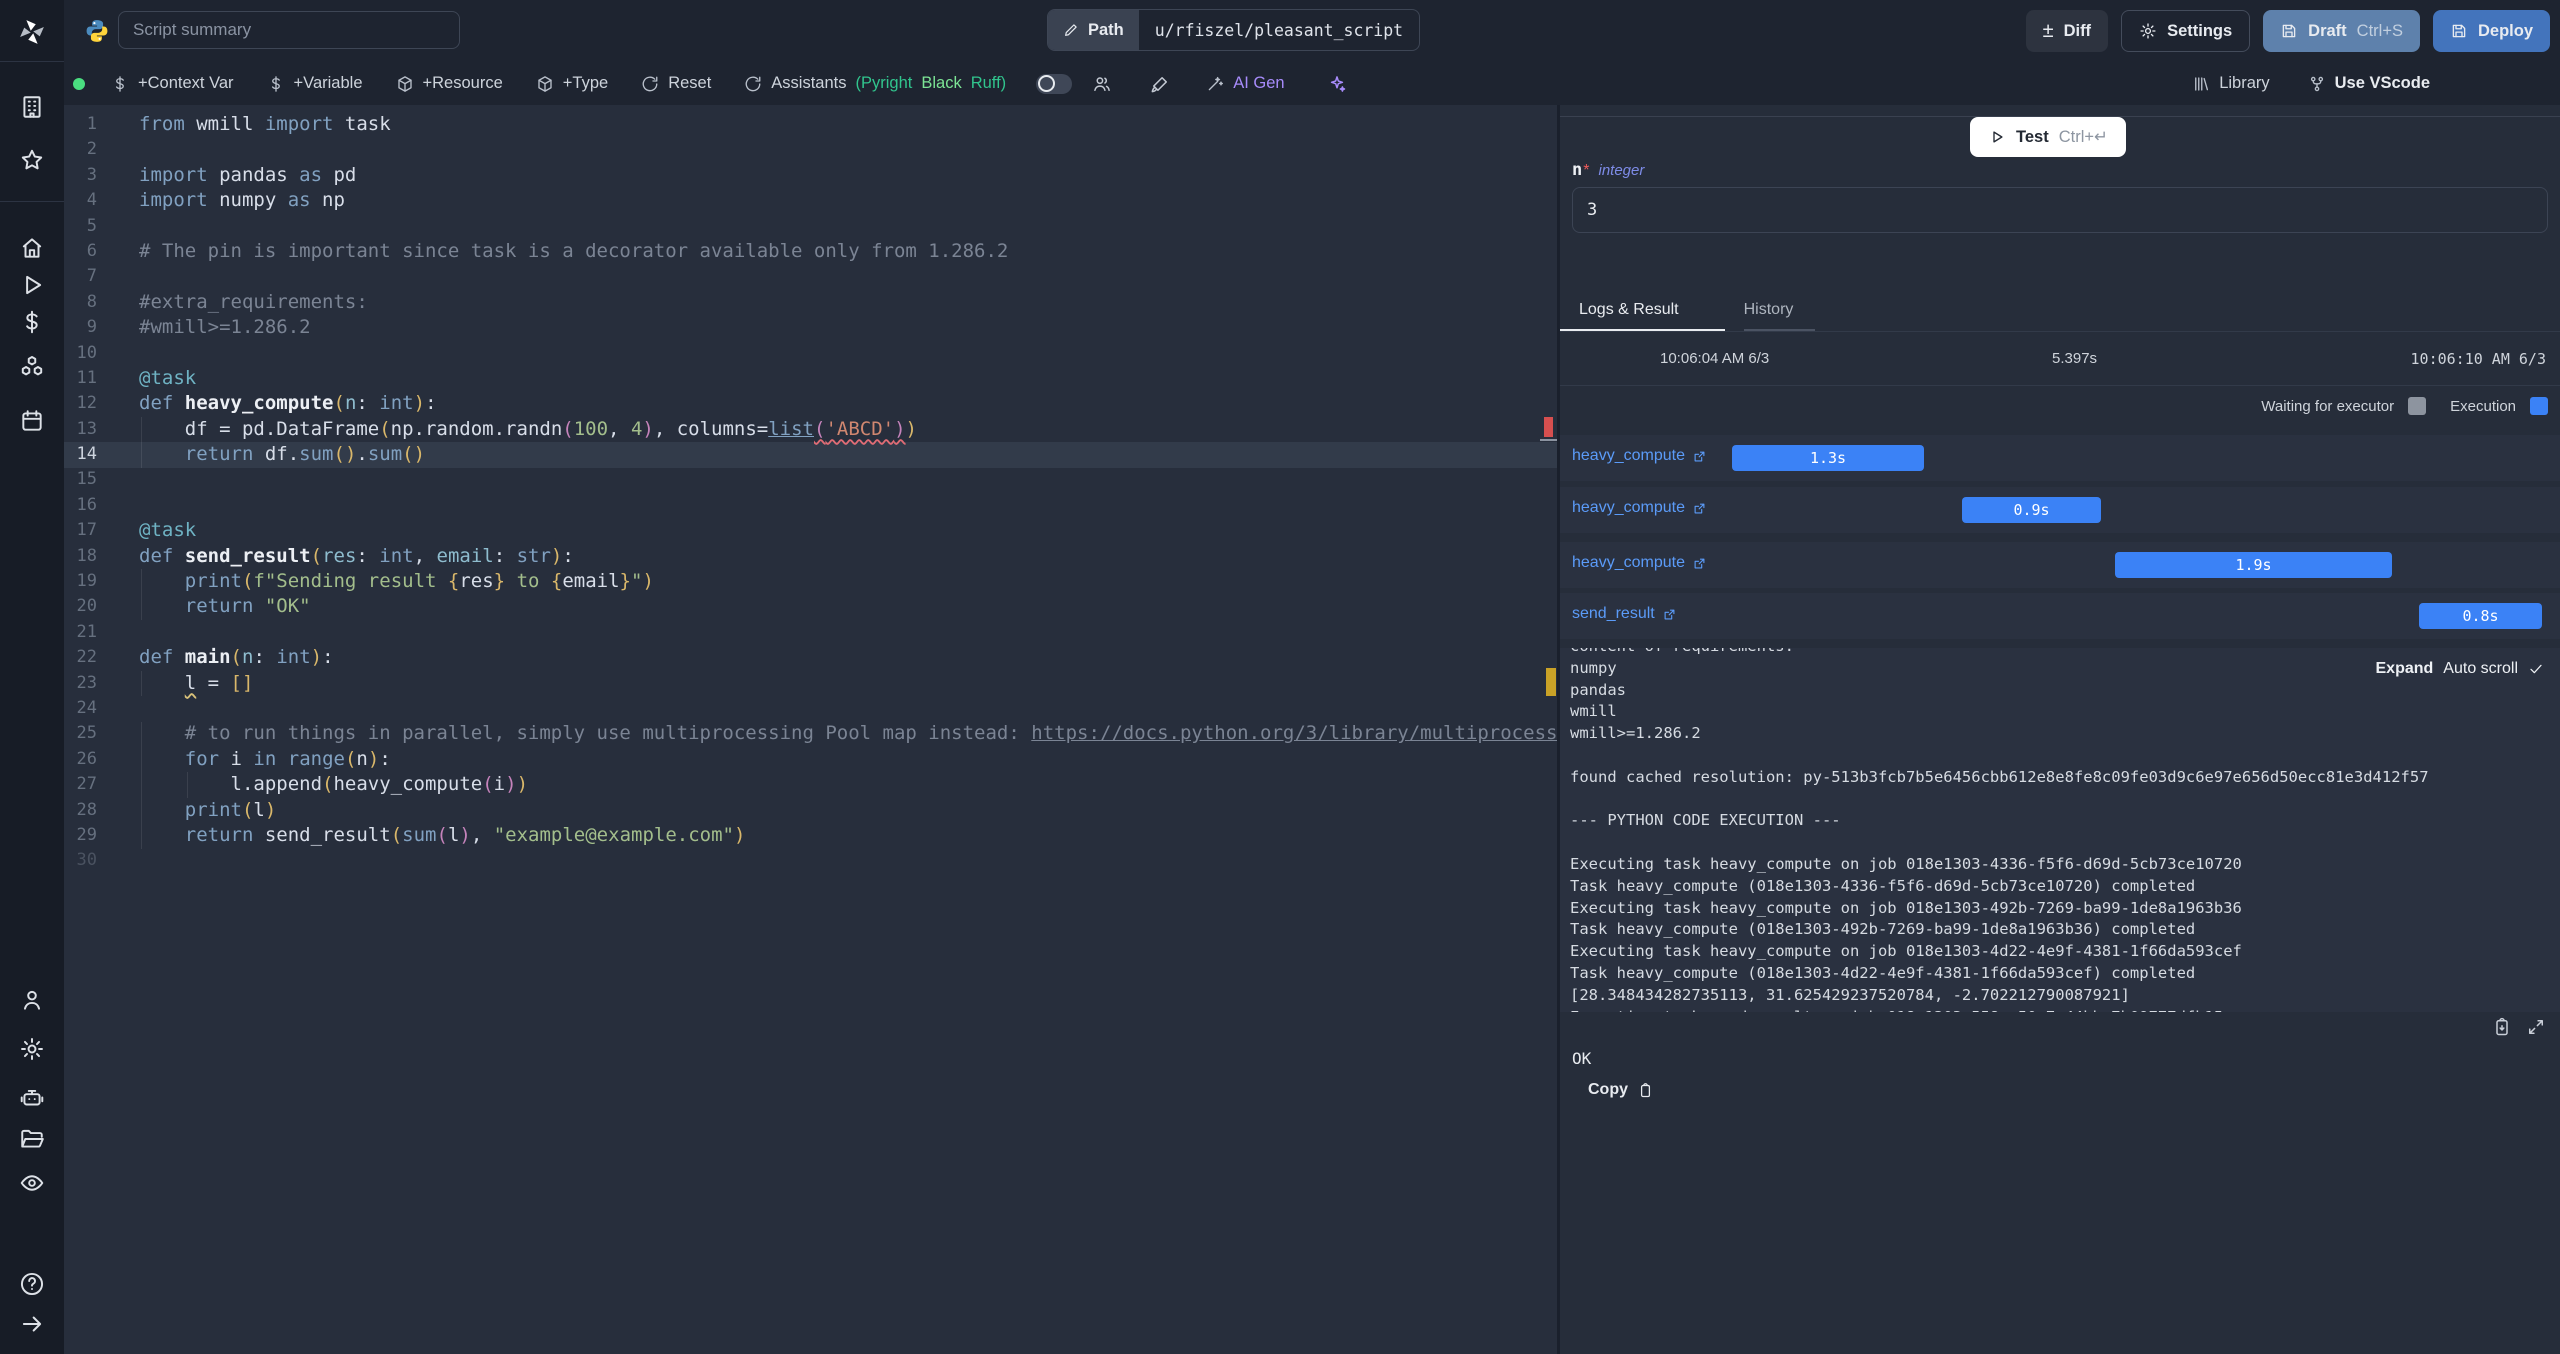  What do you see at coordinates (32, 367) in the screenshot?
I see `resources-cubes-icon` at bounding box center [32, 367].